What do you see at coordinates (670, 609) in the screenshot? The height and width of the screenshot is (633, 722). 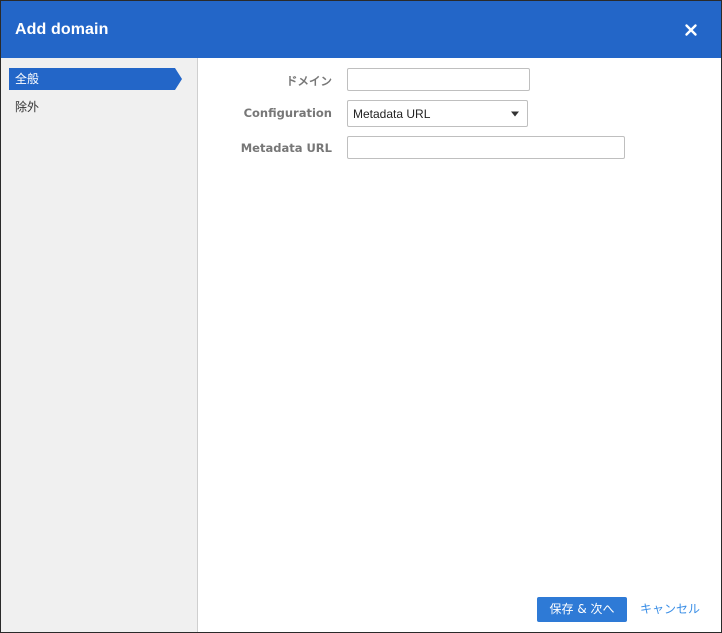 I see `cancel-button: キャンセル` at bounding box center [670, 609].